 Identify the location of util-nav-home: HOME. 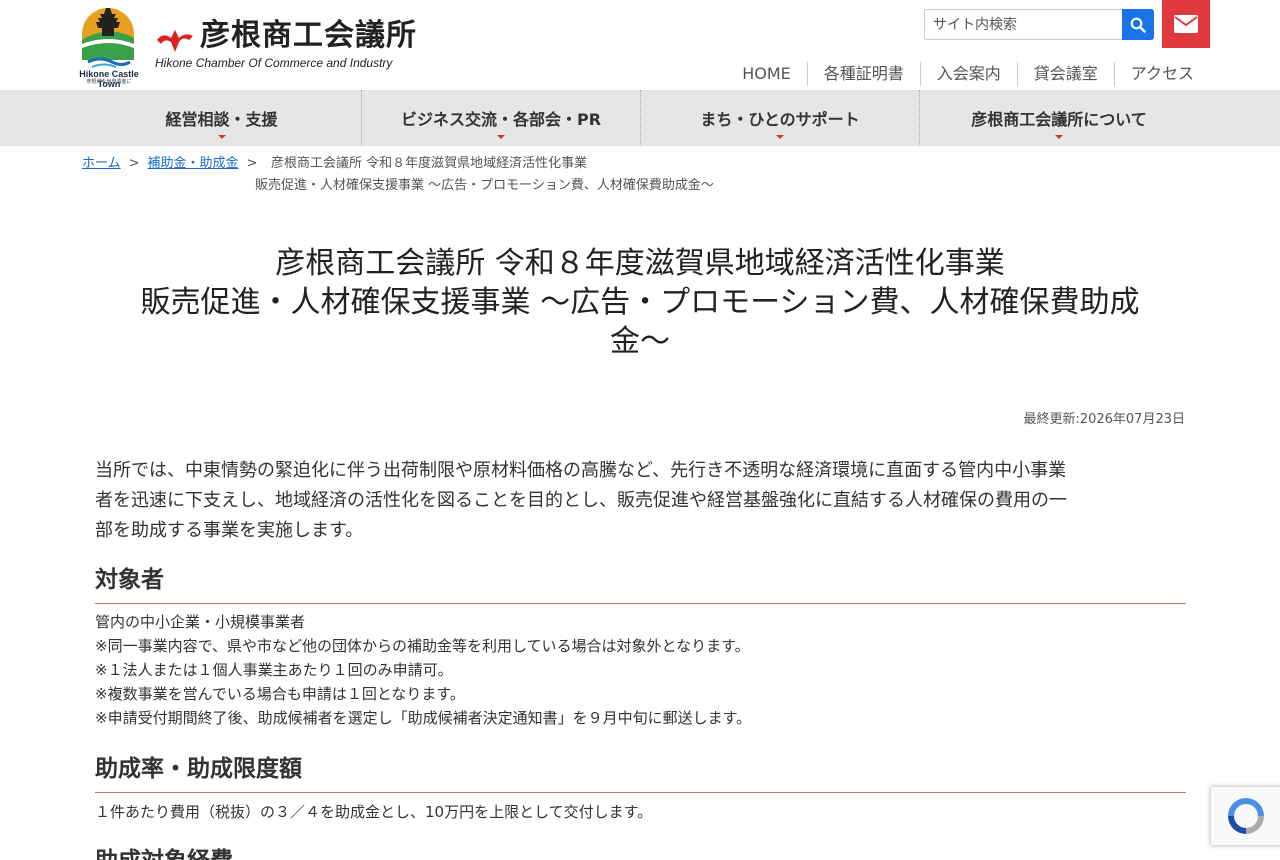
(766, 74).